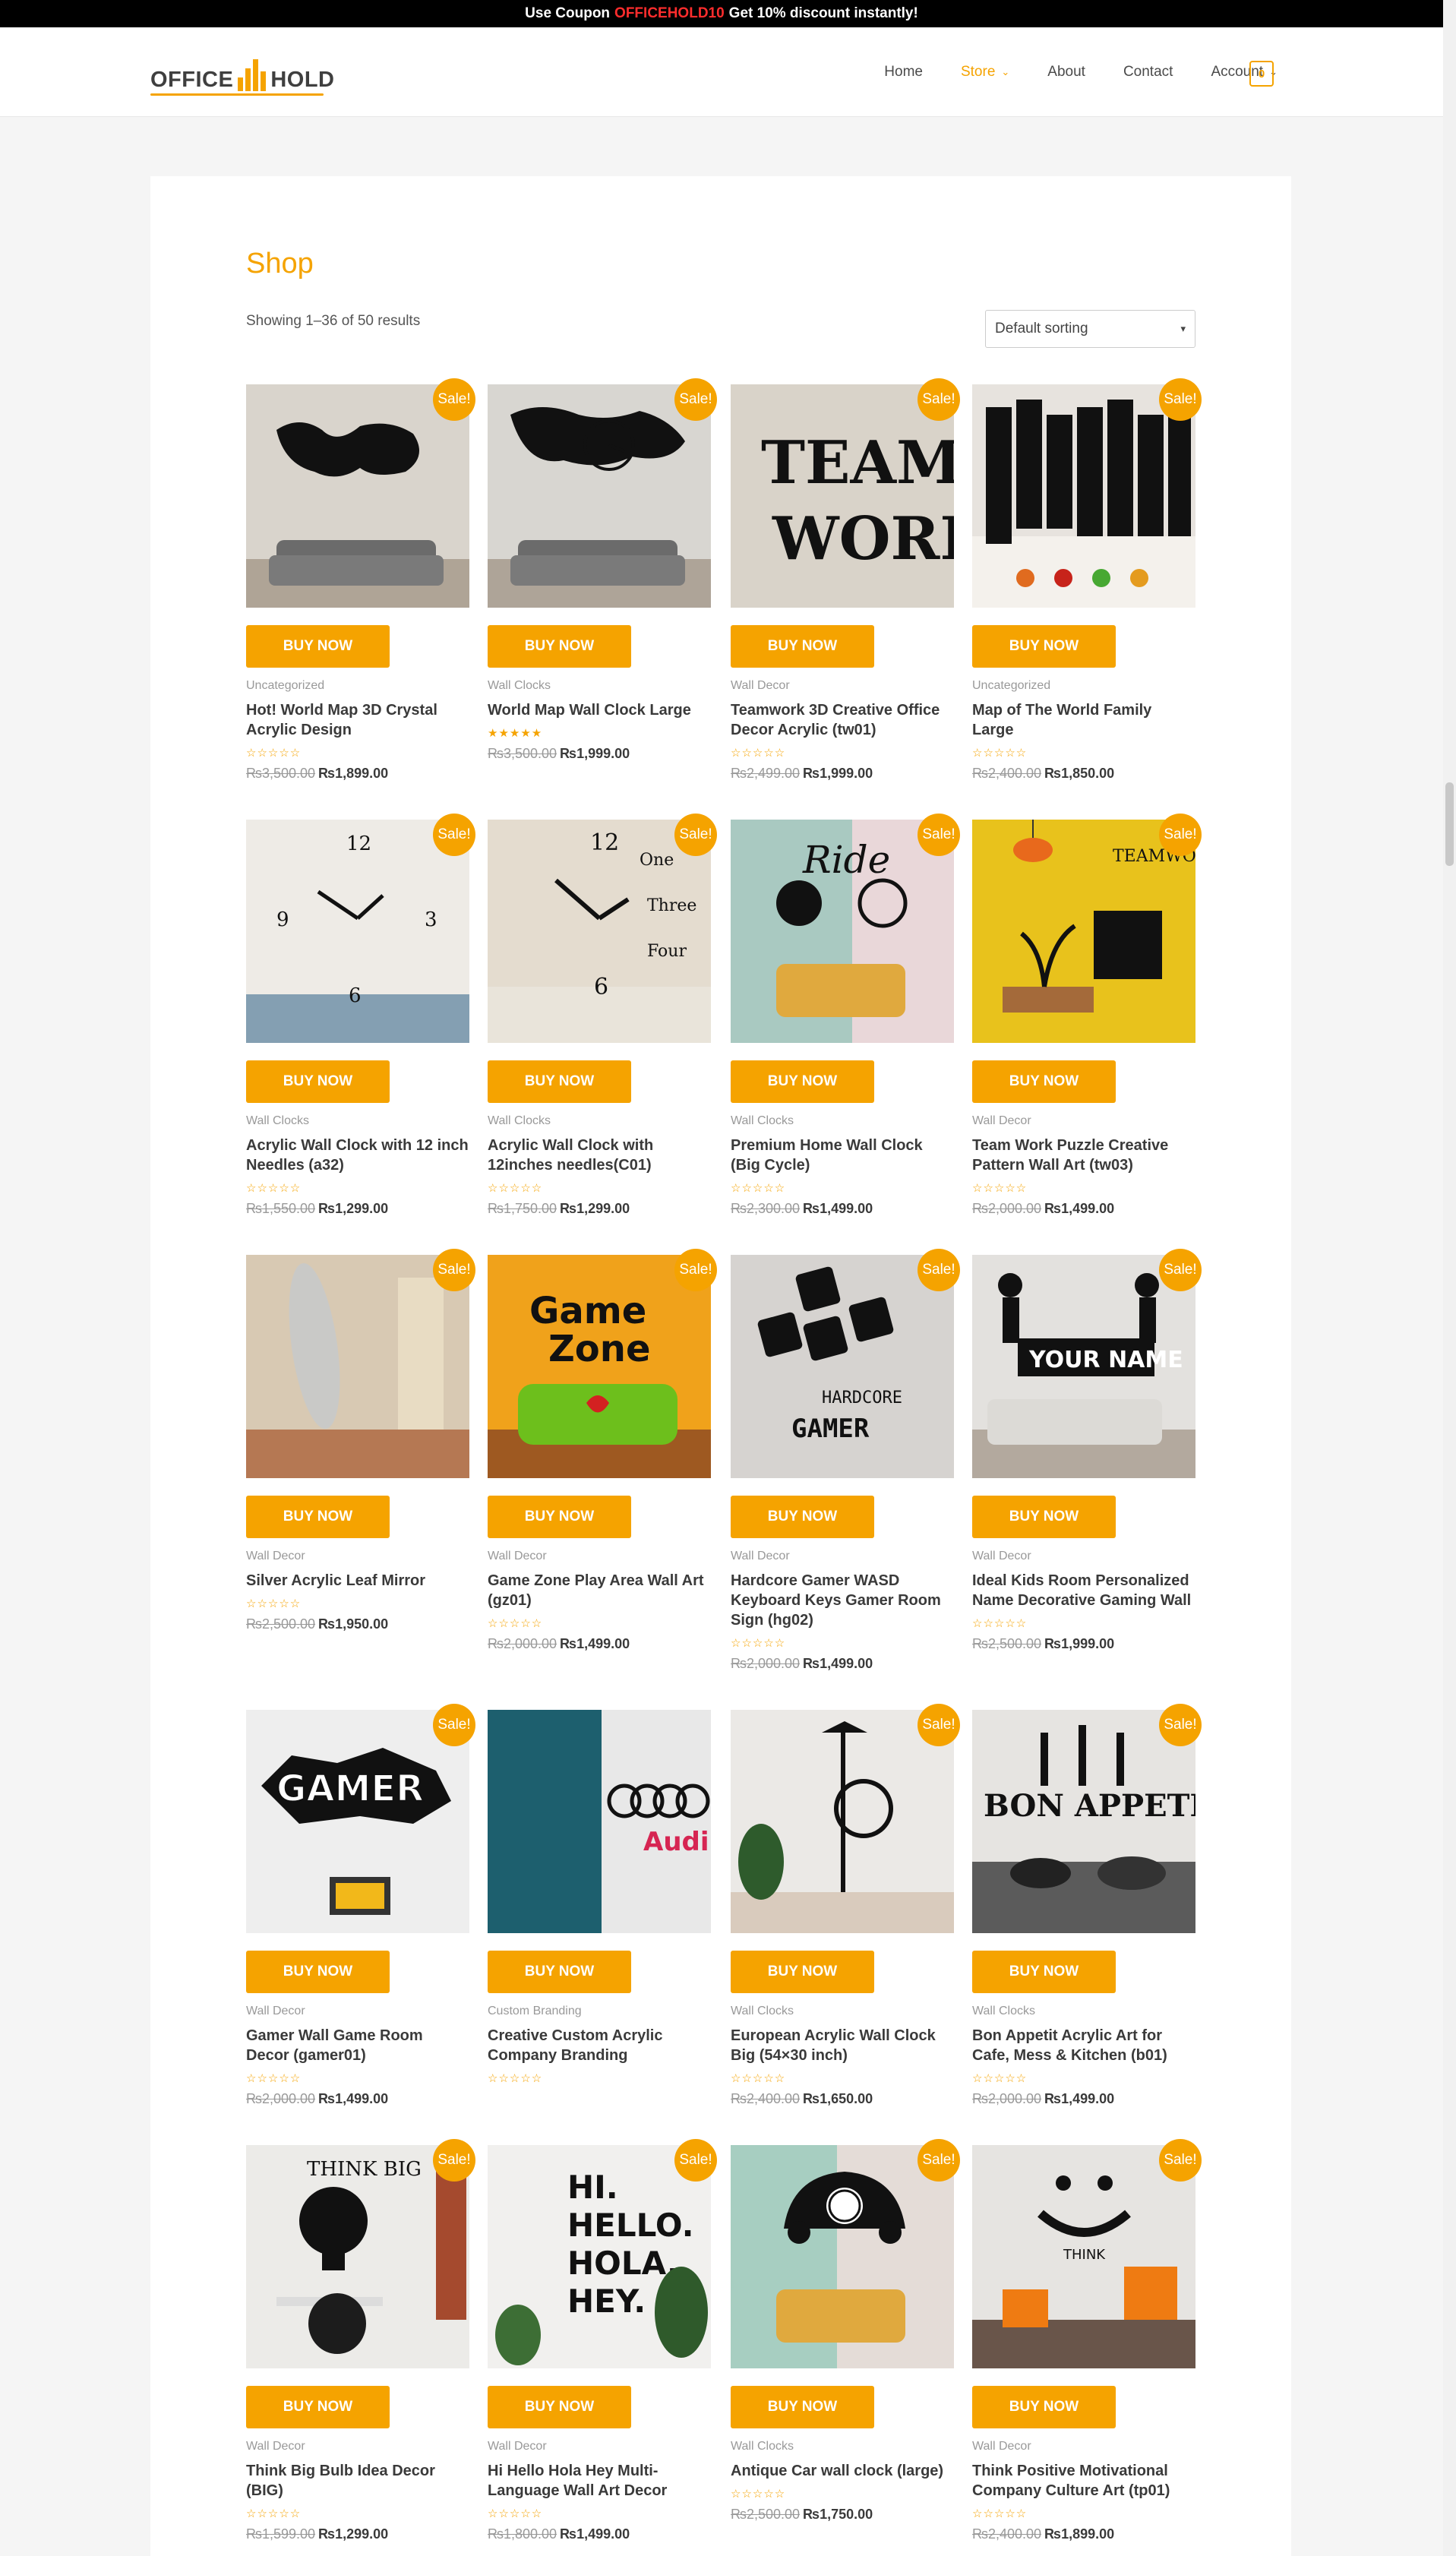 This screenshot has height=2556, width=1456. What do you see at coordinates (695, 835) in the screenshot?
I see `sale-badge: Sale!` at bounding box center [695, 835].